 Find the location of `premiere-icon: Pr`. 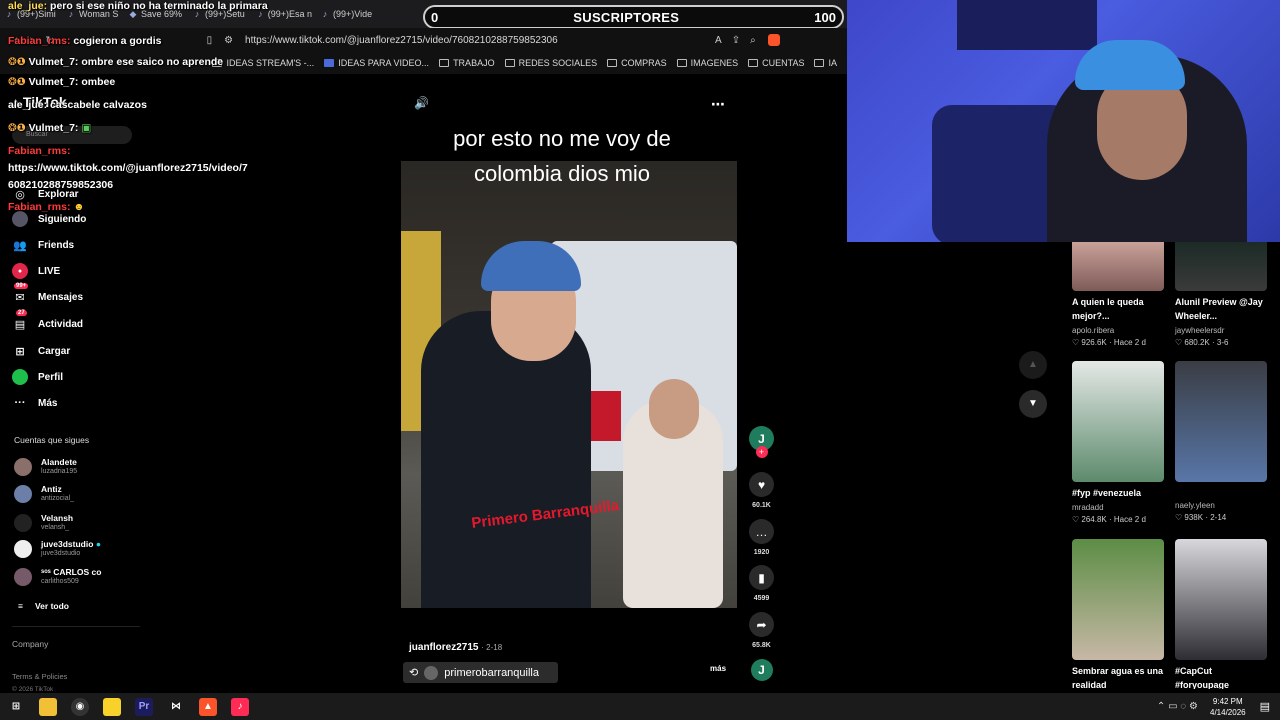

premiere-icon: Pr is located at coordinates (144, 706).